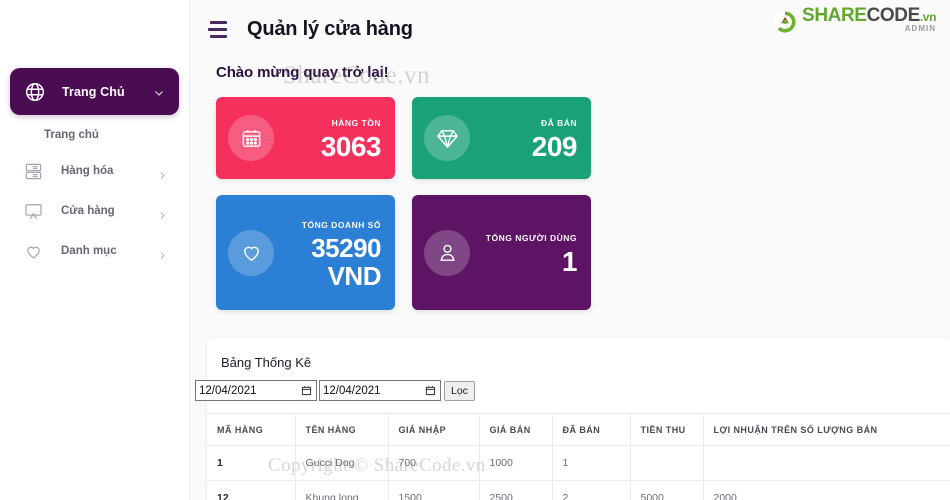 This screenshot has width=950, height=500. Describe the element at coordinates (531, 237) in the screenshot. I see `stat-card-label: TỔNG NGƯỜI DÙNG` at that location.